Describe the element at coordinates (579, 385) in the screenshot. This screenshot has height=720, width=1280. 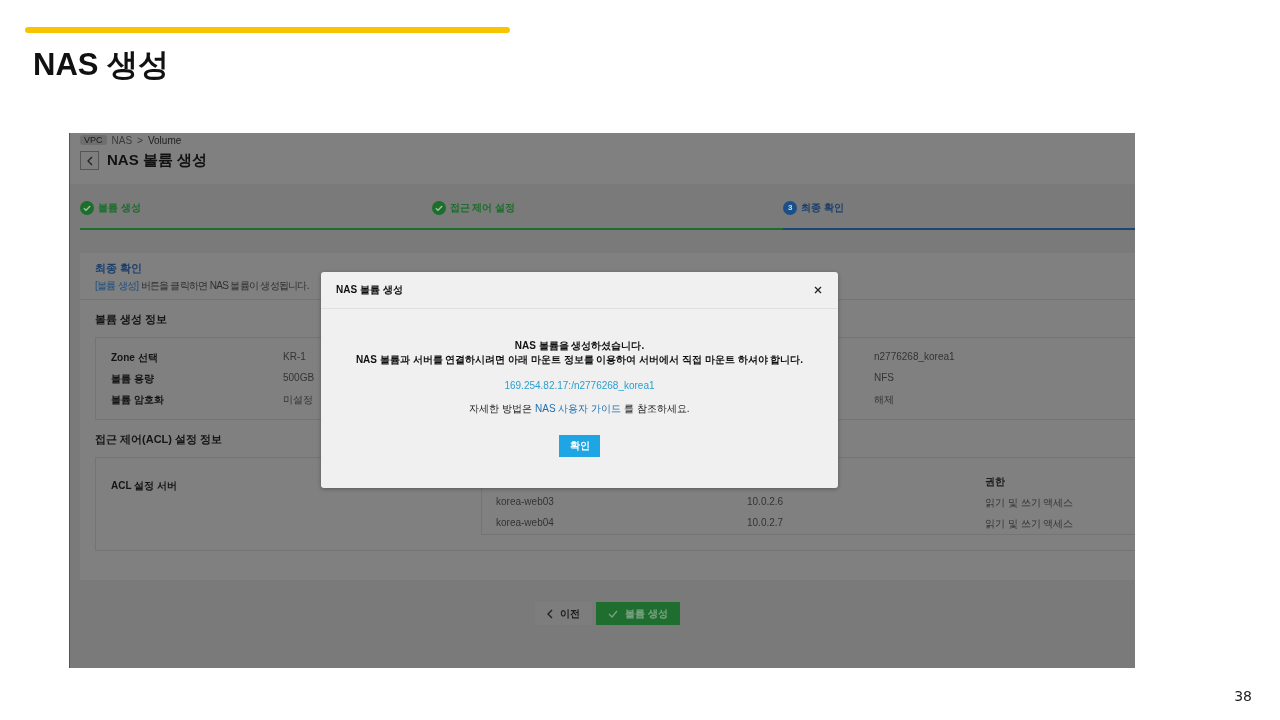
I see `mount-path-link: 169.254.82.17:/n2776268_korea1` at that location.